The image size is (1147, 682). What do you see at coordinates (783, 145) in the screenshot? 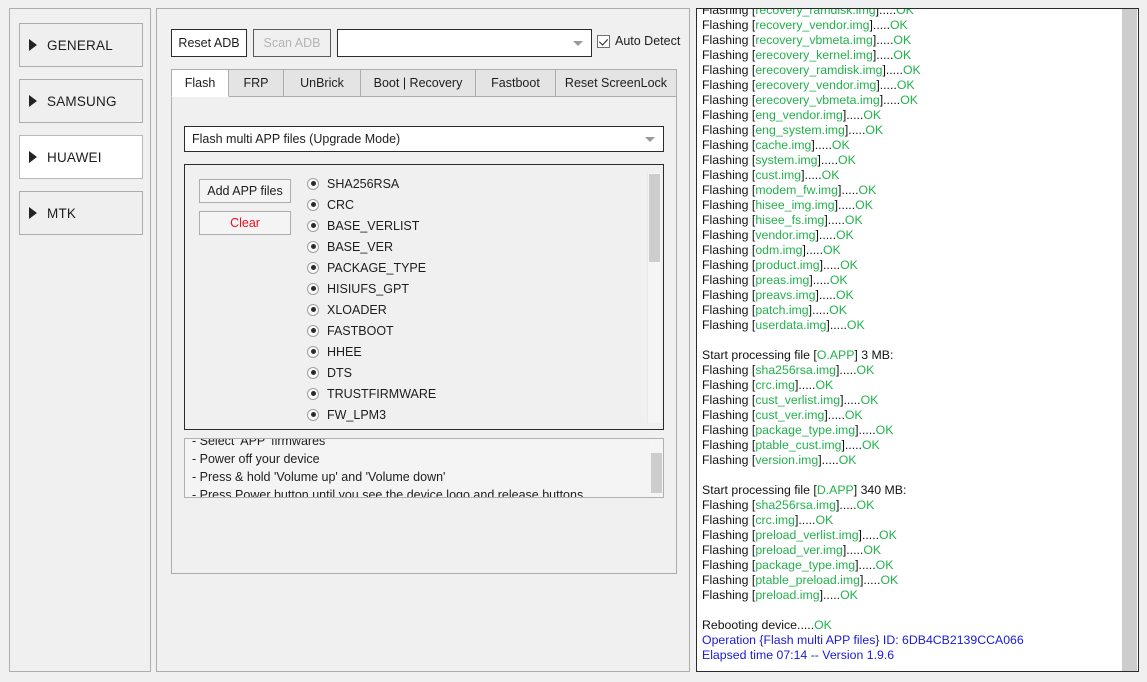
I see `log-filename: cache.img` at bounding box center [783, 145].